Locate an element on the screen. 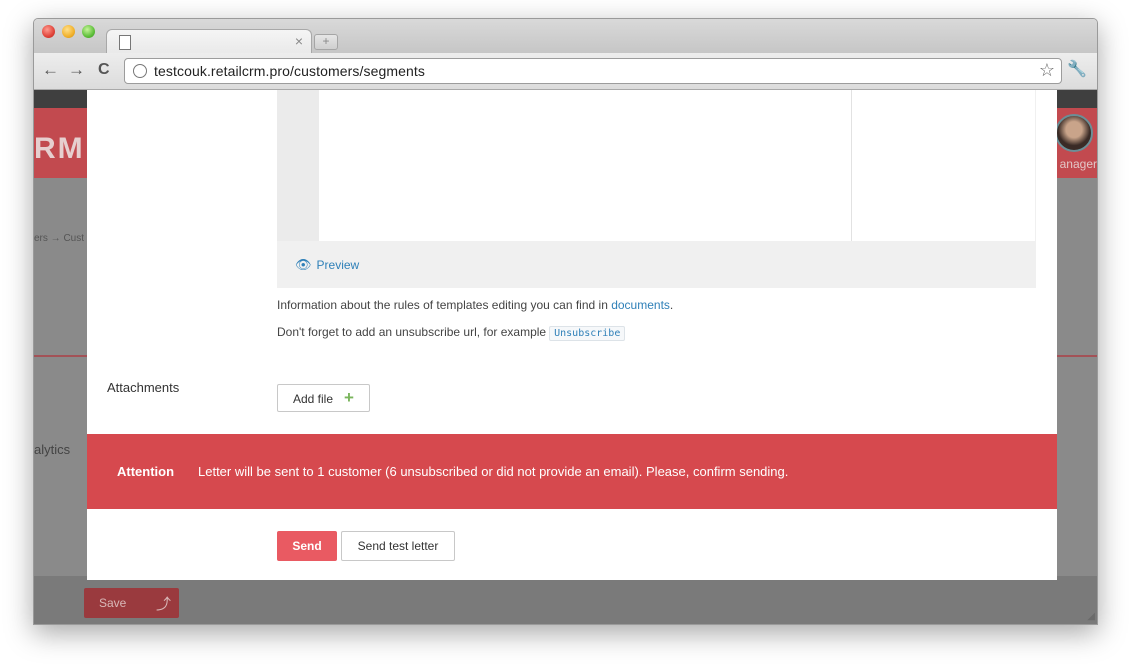 The width and height of the screenshot is (1129, 671). forward-arrow-icon: → is located at coordinates (76, 70).